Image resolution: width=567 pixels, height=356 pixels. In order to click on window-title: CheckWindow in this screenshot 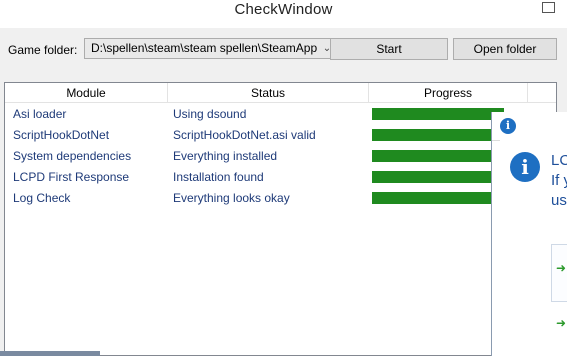, I will do `click(283, 9)`.